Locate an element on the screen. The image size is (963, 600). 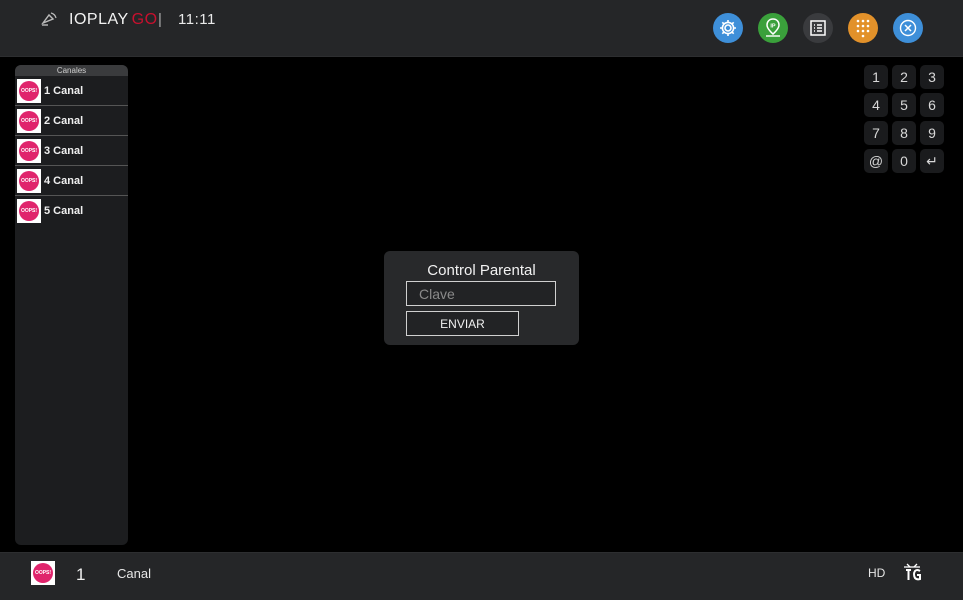
dialpad-icon is located at coordinates (863, 28).